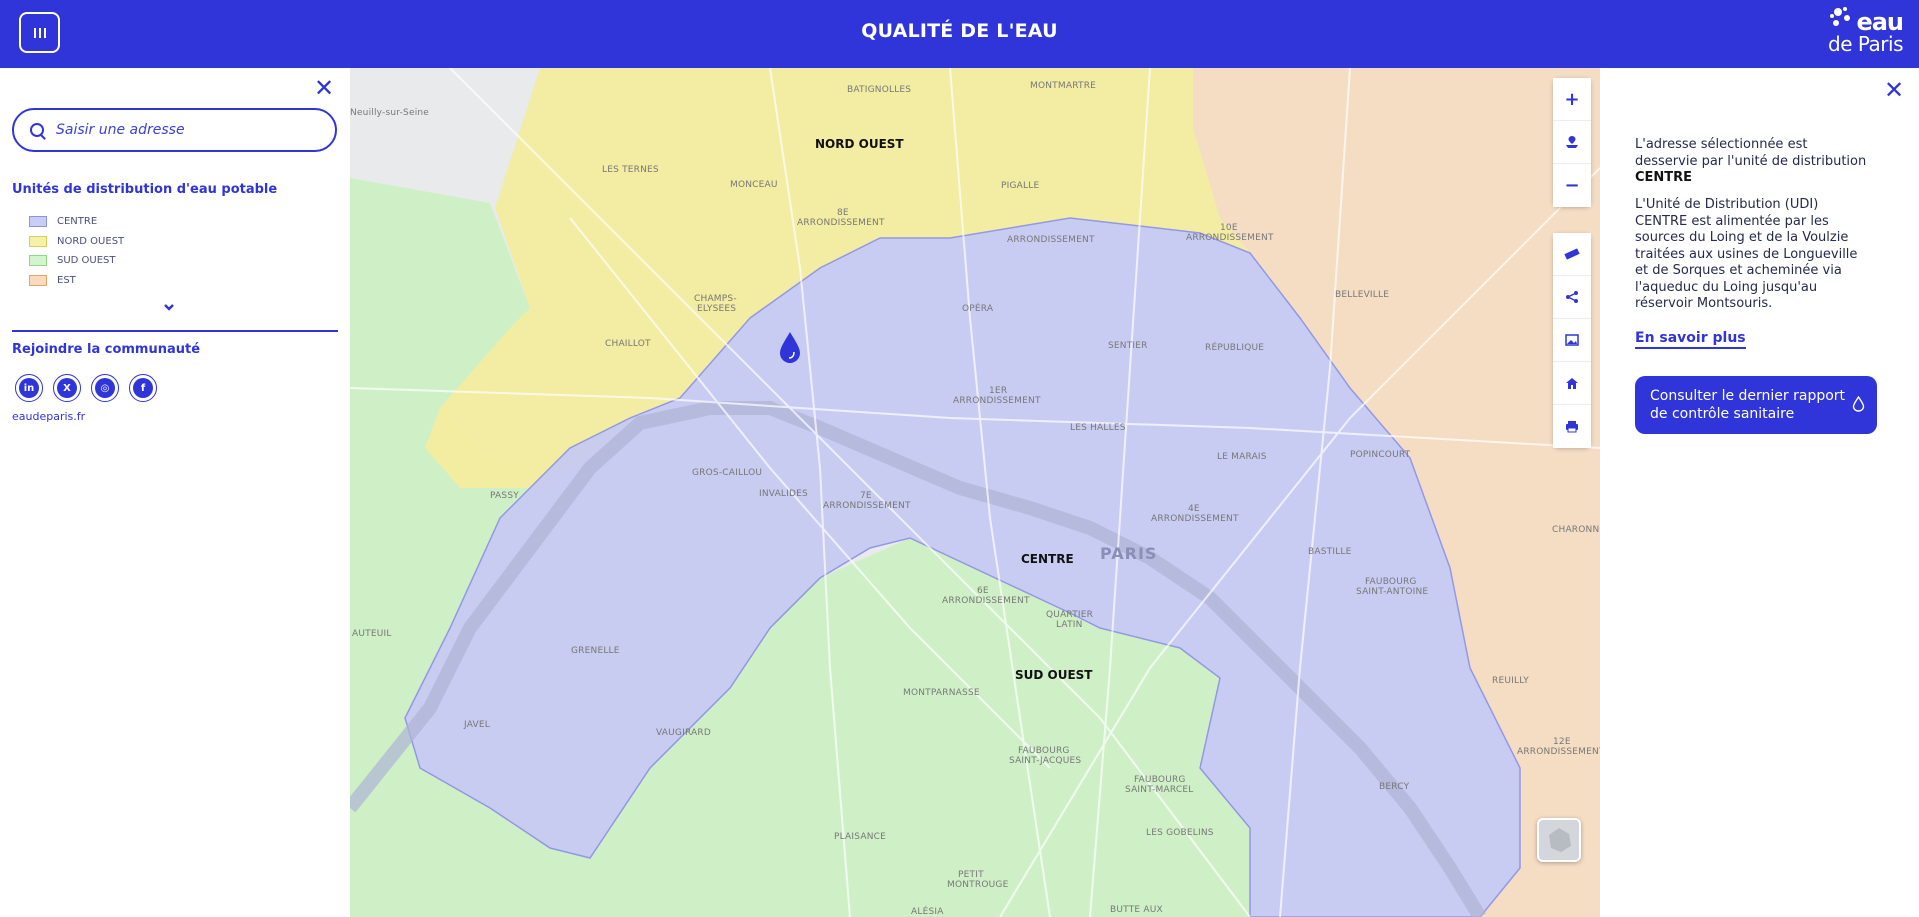 The height and width of the screenshot is (917, 1919). Describe the element at coordinates (1194, 509) in the screenshot. I see `place-label: 4E` at that location.